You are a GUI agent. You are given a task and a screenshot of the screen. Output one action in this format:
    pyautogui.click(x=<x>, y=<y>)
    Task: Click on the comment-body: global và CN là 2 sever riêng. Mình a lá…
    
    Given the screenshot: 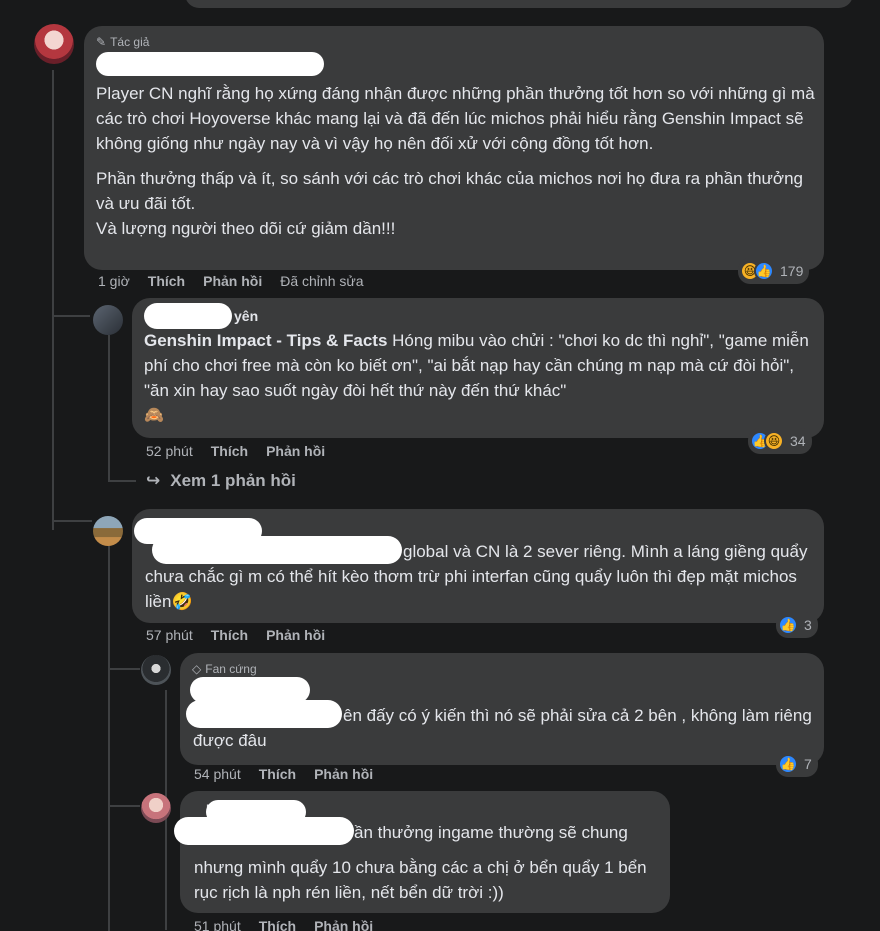 What is the action you would take?
    pyautogui.click(x=476, y=576)
    